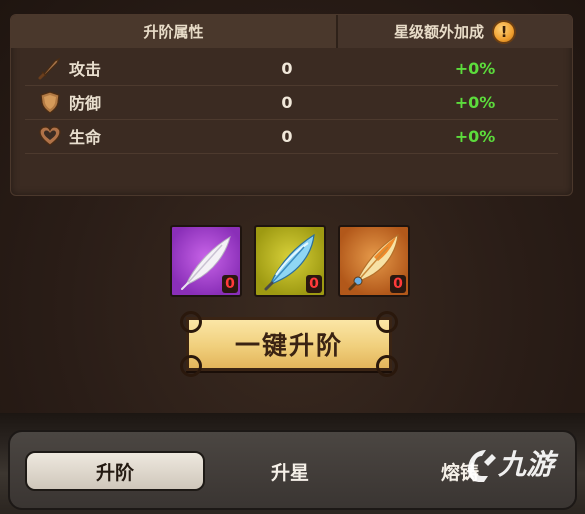 Image resolution: width=585 pixels, height=514 pixels. Describe the element at coordinates (50, 136) in the screenshot. I see `heart-icon` at that location.